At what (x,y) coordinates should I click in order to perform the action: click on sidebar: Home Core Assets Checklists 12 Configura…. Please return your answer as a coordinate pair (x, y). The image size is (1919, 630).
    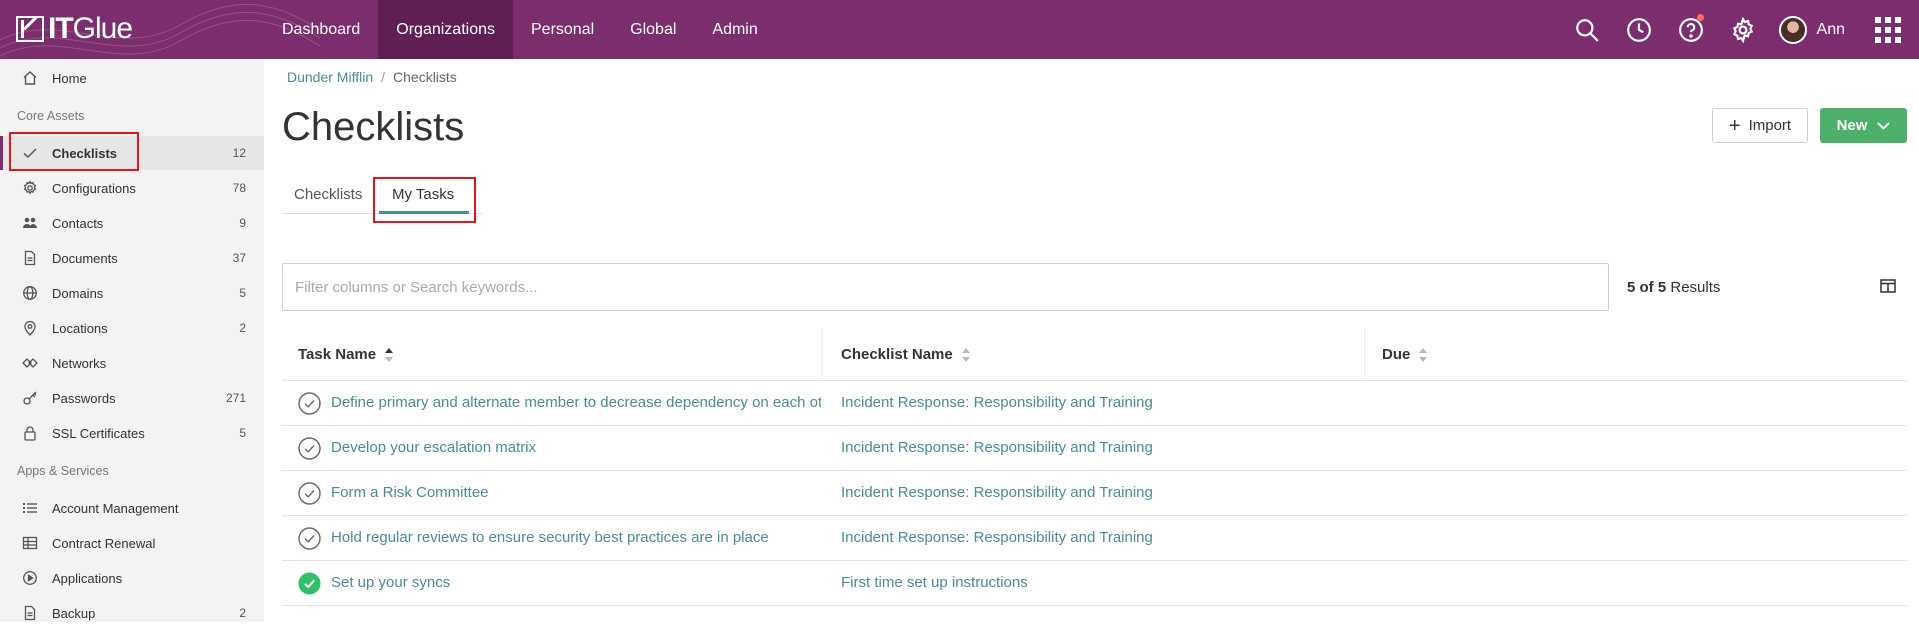
    Looking at the image, I should click on (132, 340).